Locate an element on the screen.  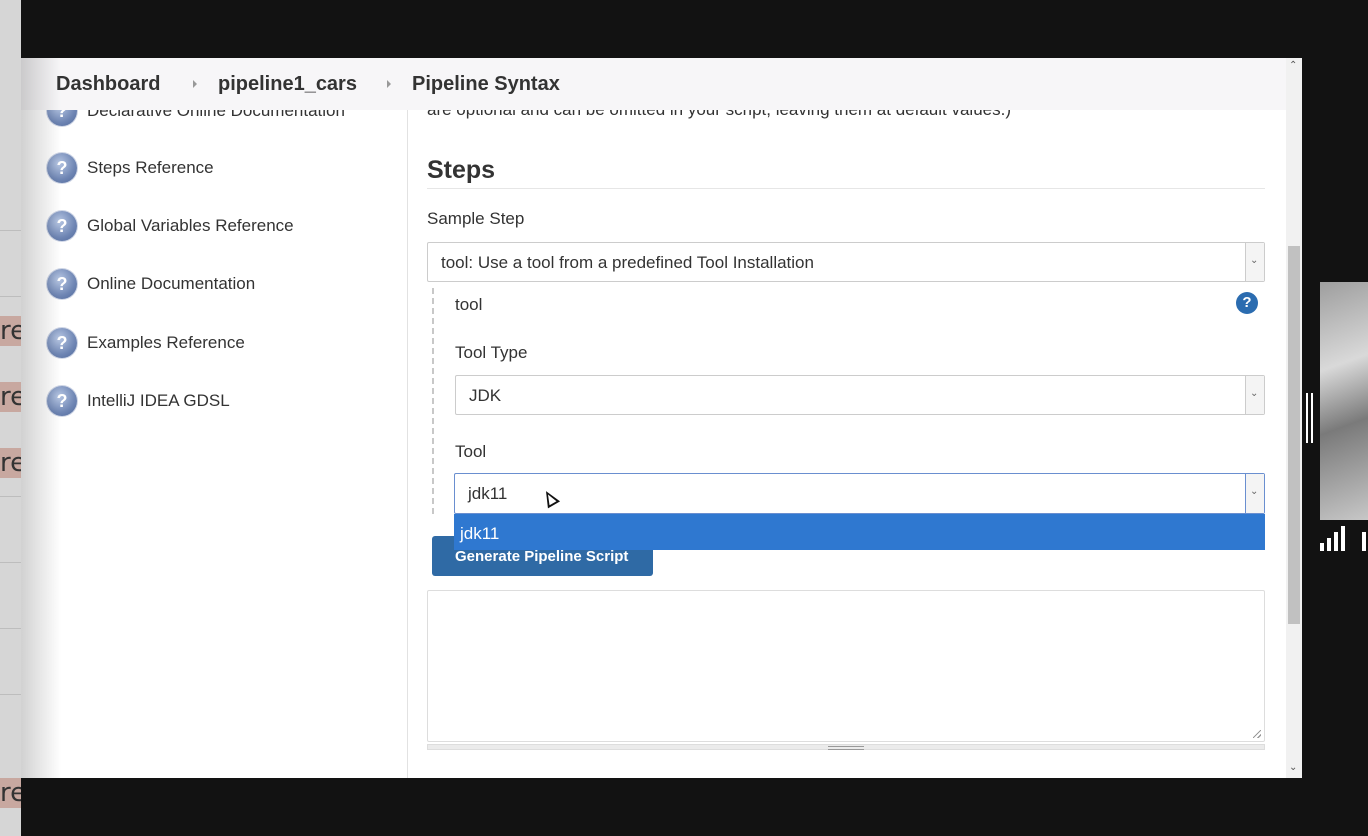
textarea-resize-bar is located at coordinates (846, 747).